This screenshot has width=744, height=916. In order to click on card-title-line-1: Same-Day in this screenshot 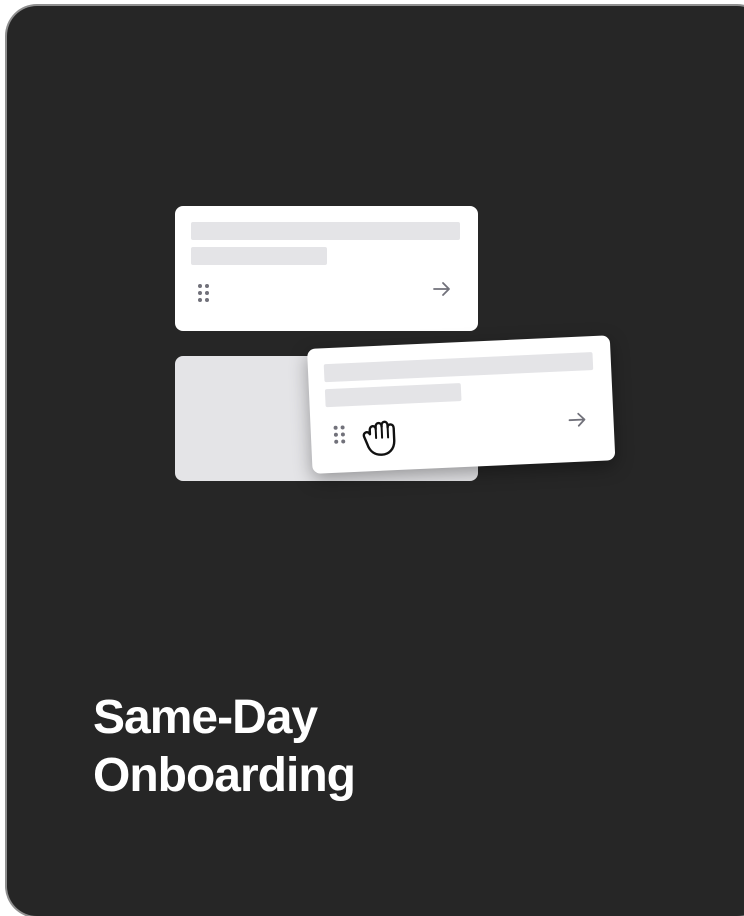, I will do `click(205, 717)`.